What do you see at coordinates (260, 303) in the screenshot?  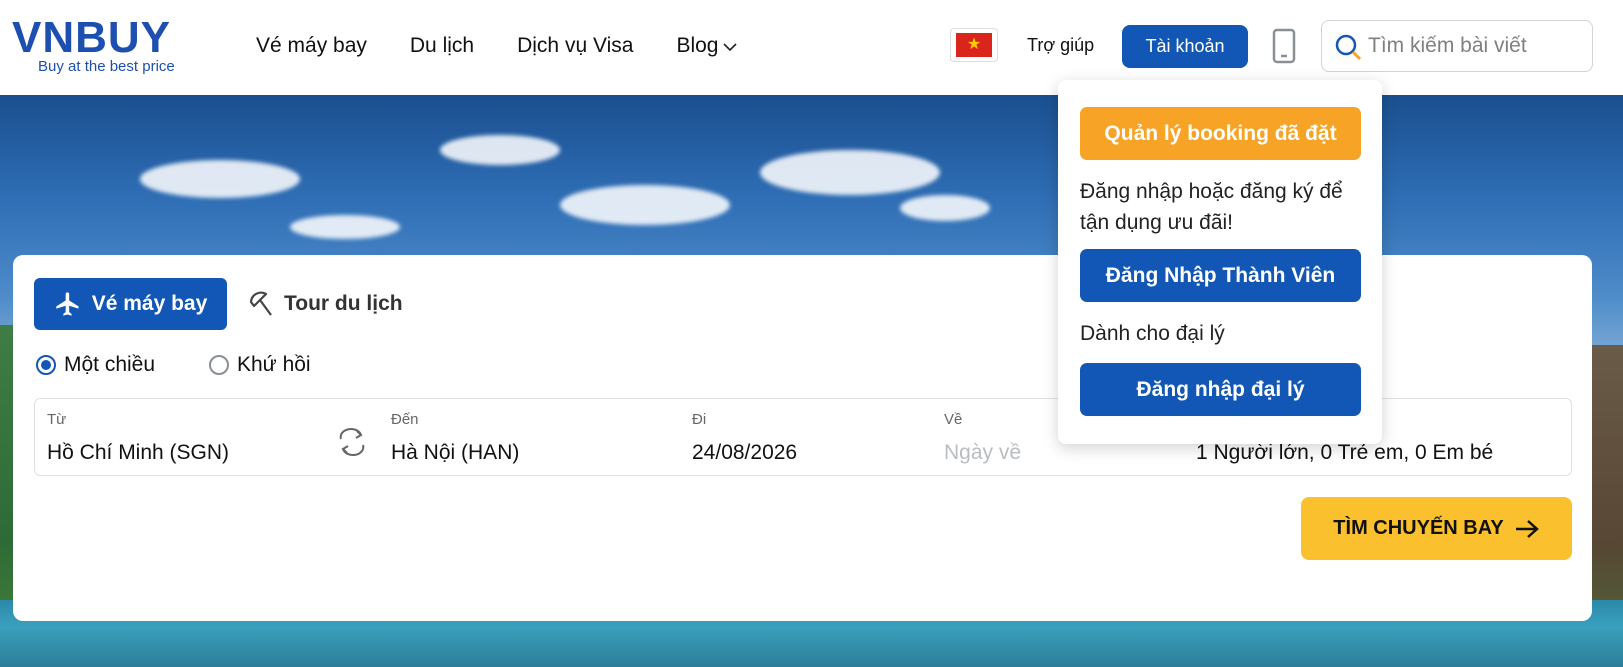 I see `beach-umbrella-icon` at bounding box center [260, 303].